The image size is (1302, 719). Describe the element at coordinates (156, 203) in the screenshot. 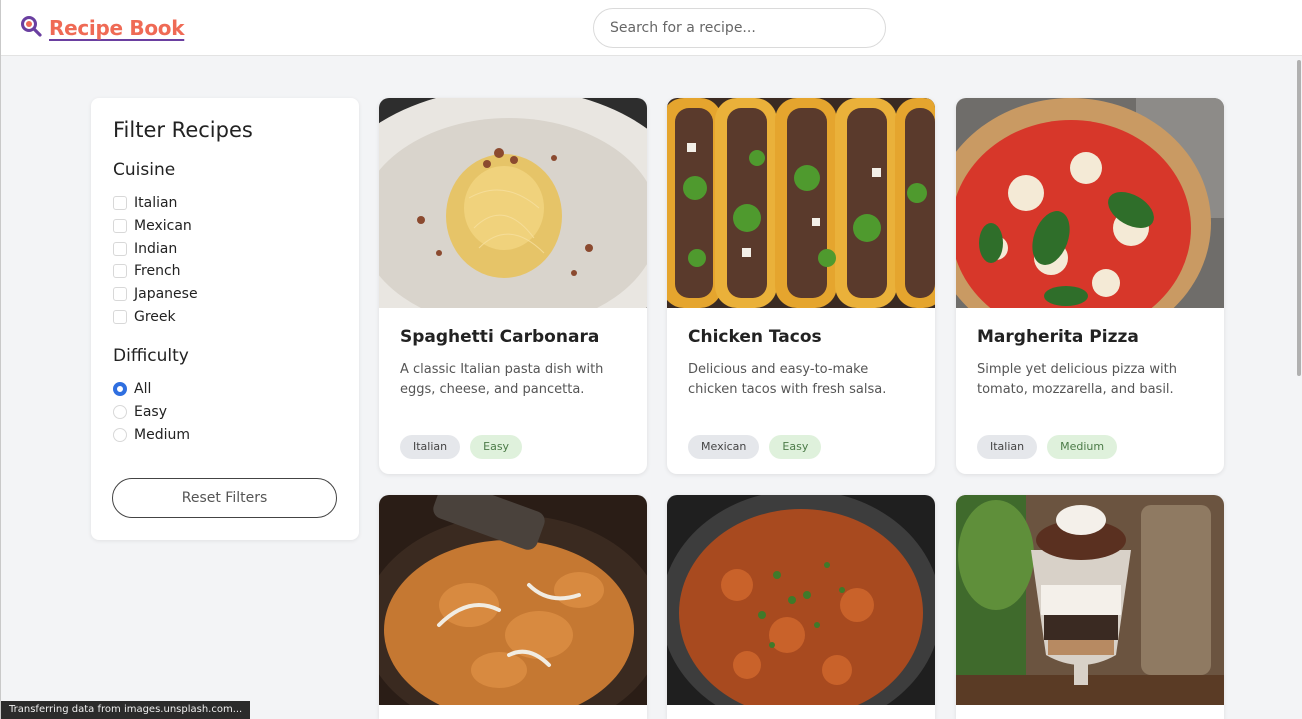

I see `cuisine-label: Italian` at that location.